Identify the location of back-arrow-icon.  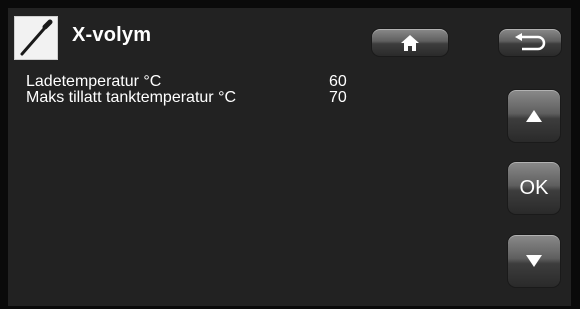
(530, 41).